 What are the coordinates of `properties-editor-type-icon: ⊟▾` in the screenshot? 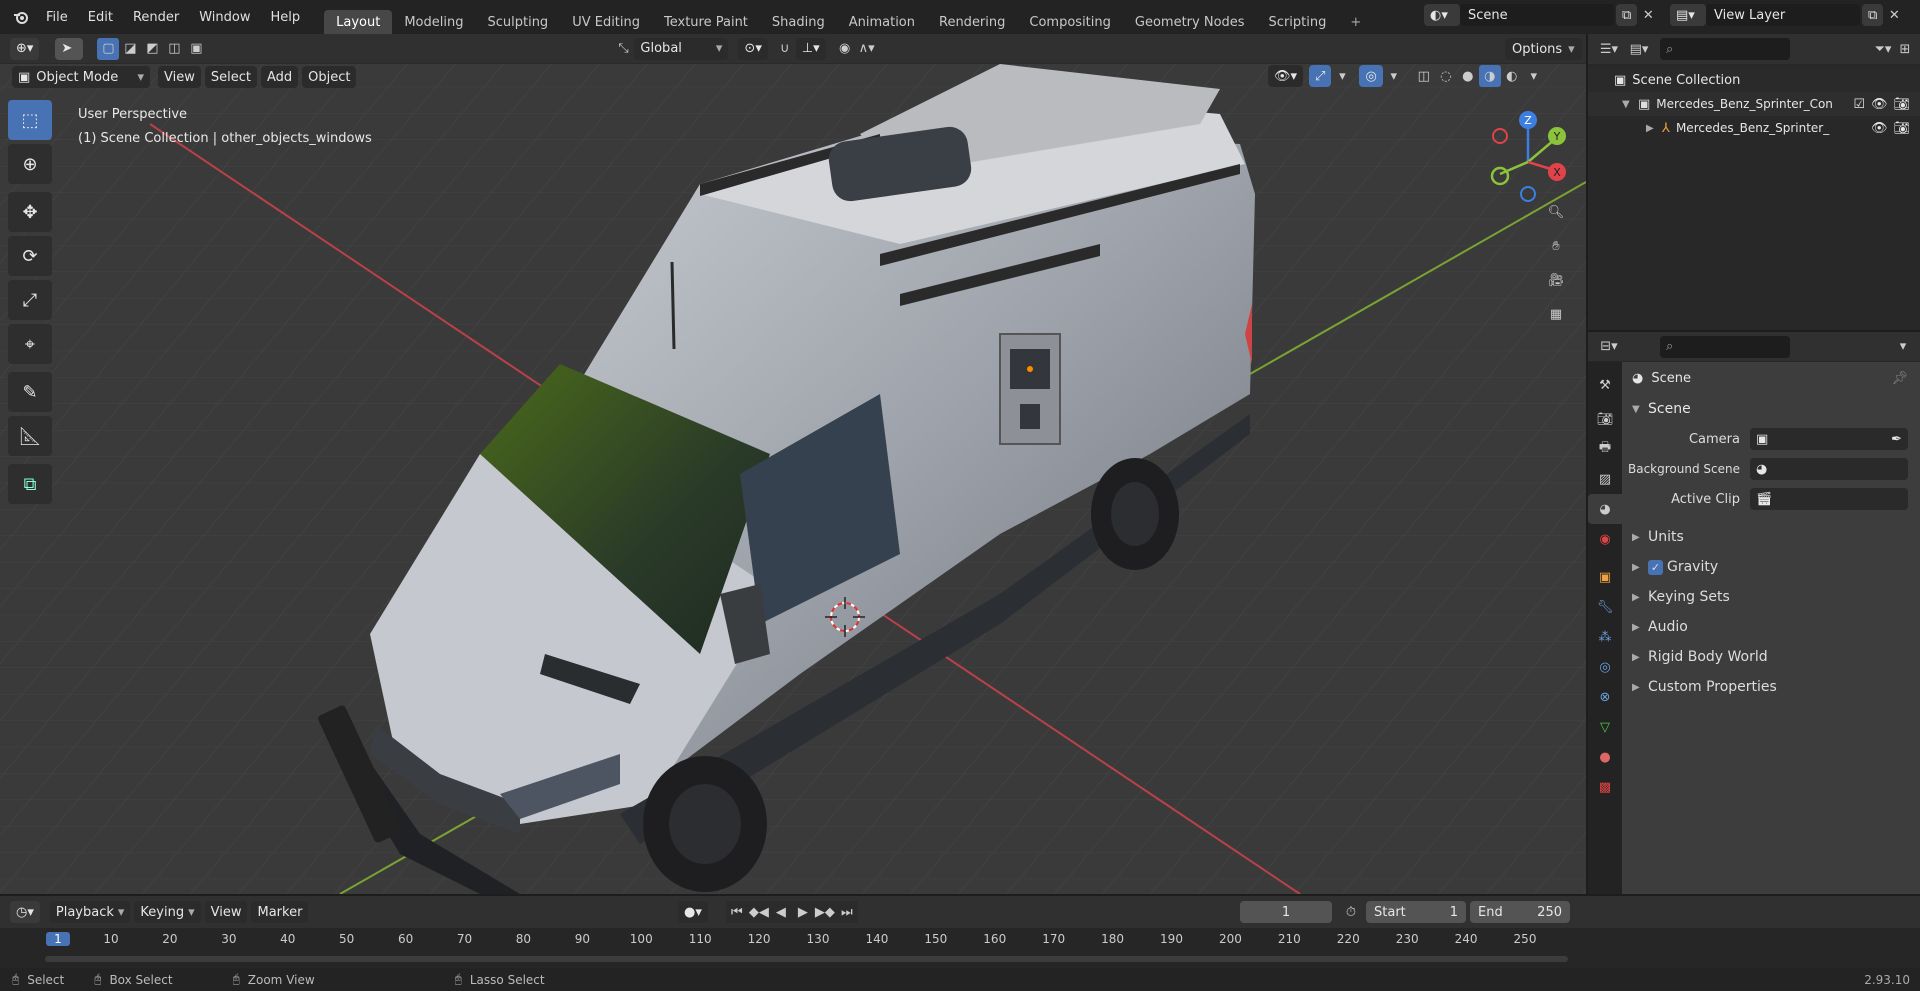 It's located at (1609, 347).